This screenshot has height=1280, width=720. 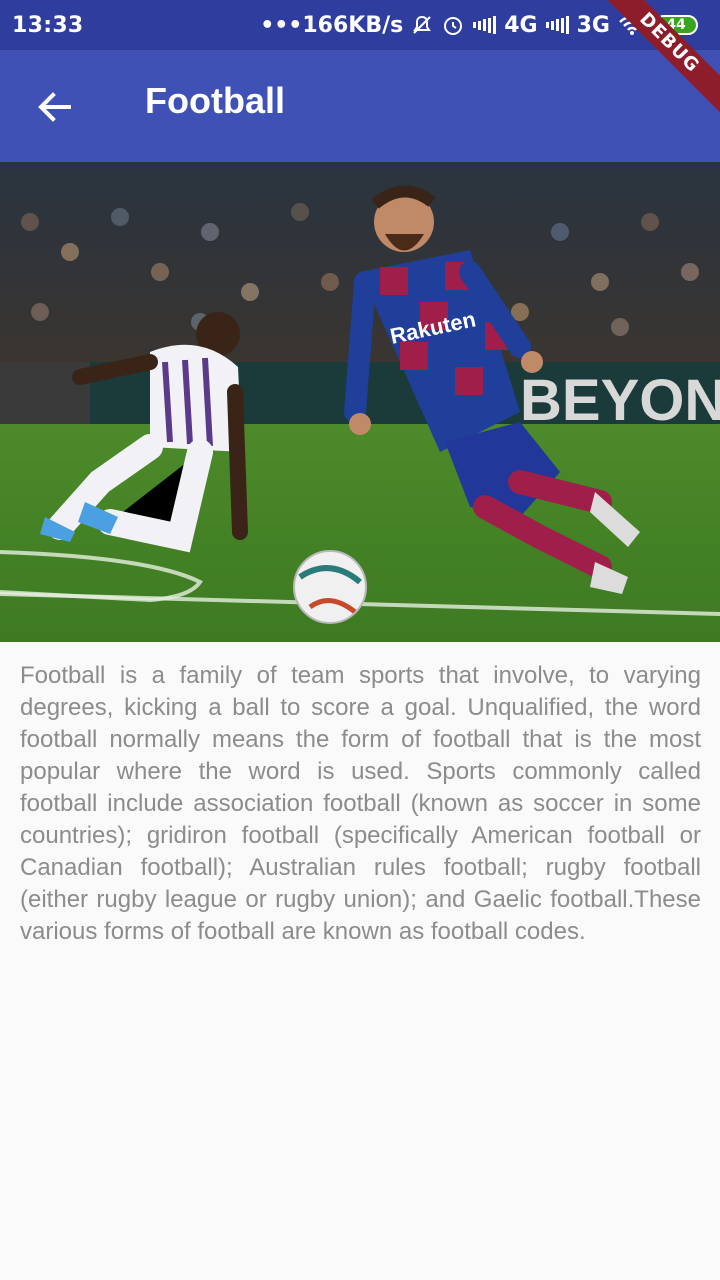 What do you see at coordinates (485, 25) in the screenshot?
I see `signal-icon` at bounding box center [485, 25].